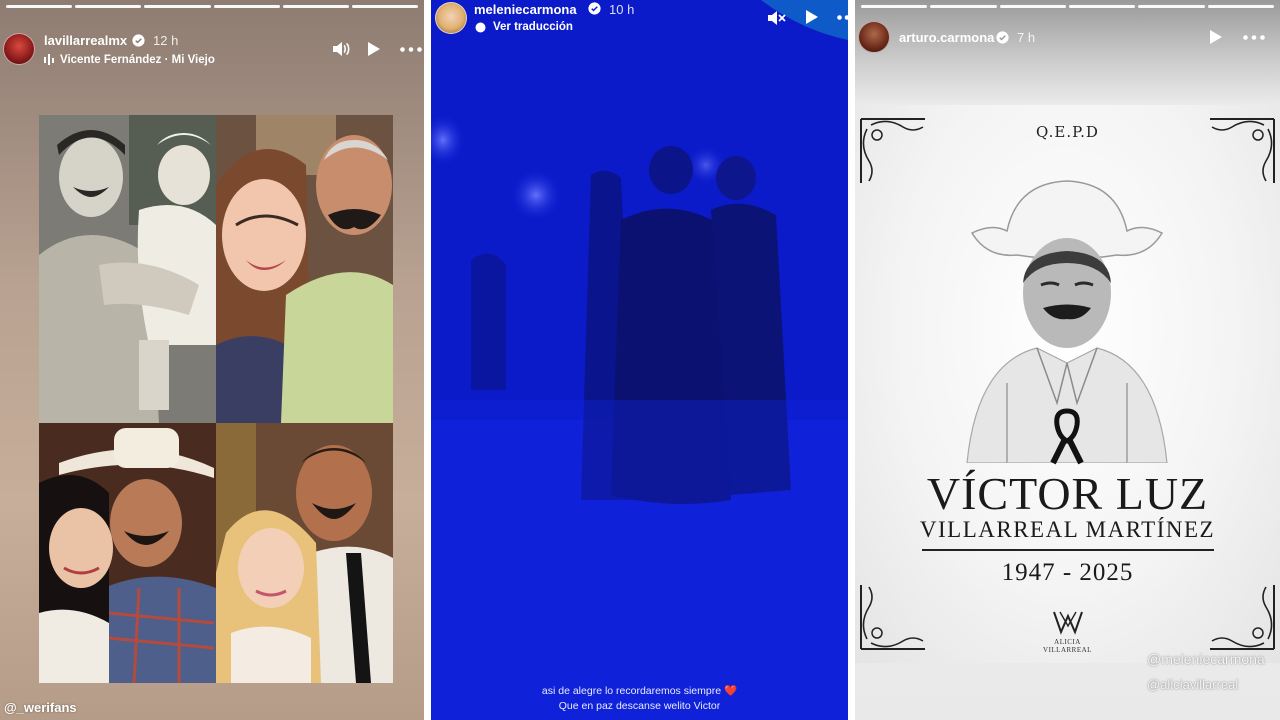  Describe the element at coordinates (85, 40) in the screenshot. I see `story-username: lavillarrealmx` at that location.